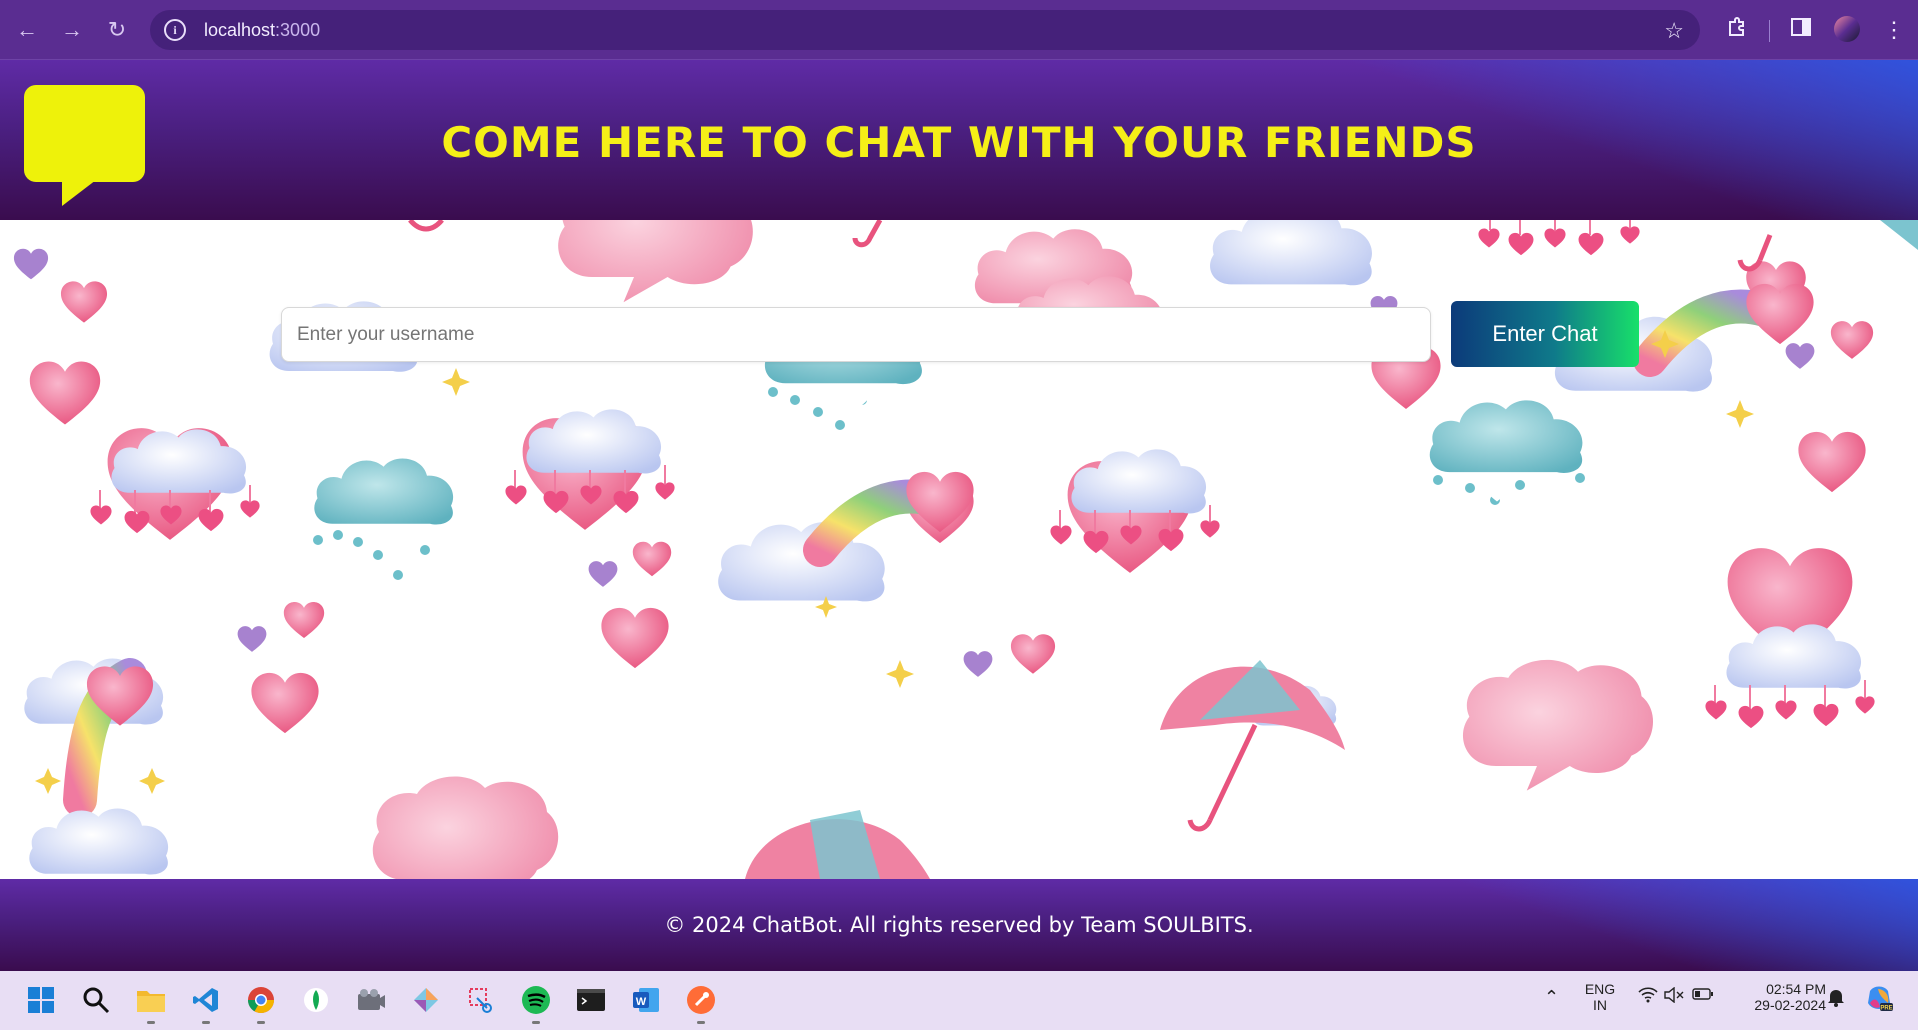 This screenshot has height=1030, width=1918. I want to click on address-bar: i localhost:3000 ☆, so click(925, 30).